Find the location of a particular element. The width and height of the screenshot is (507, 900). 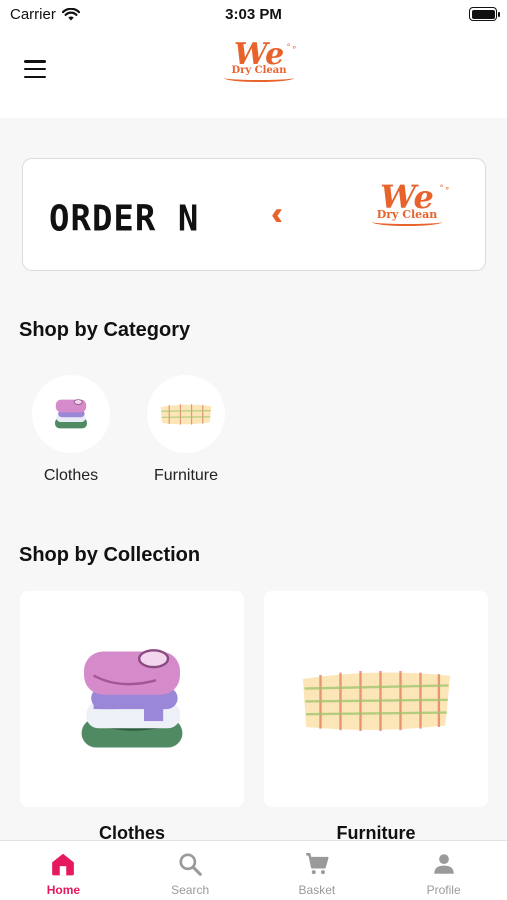

tab-profile-label: Profile is located at coordinates (443, 890).